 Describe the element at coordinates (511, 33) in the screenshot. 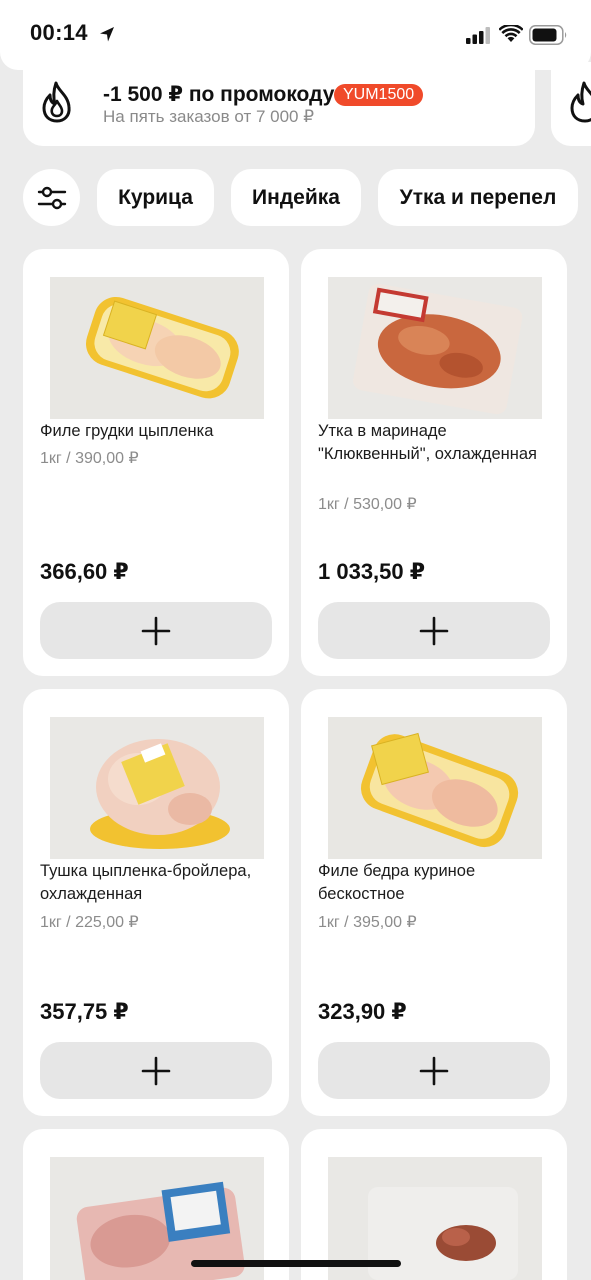

I see `wifi-icon` at that location.